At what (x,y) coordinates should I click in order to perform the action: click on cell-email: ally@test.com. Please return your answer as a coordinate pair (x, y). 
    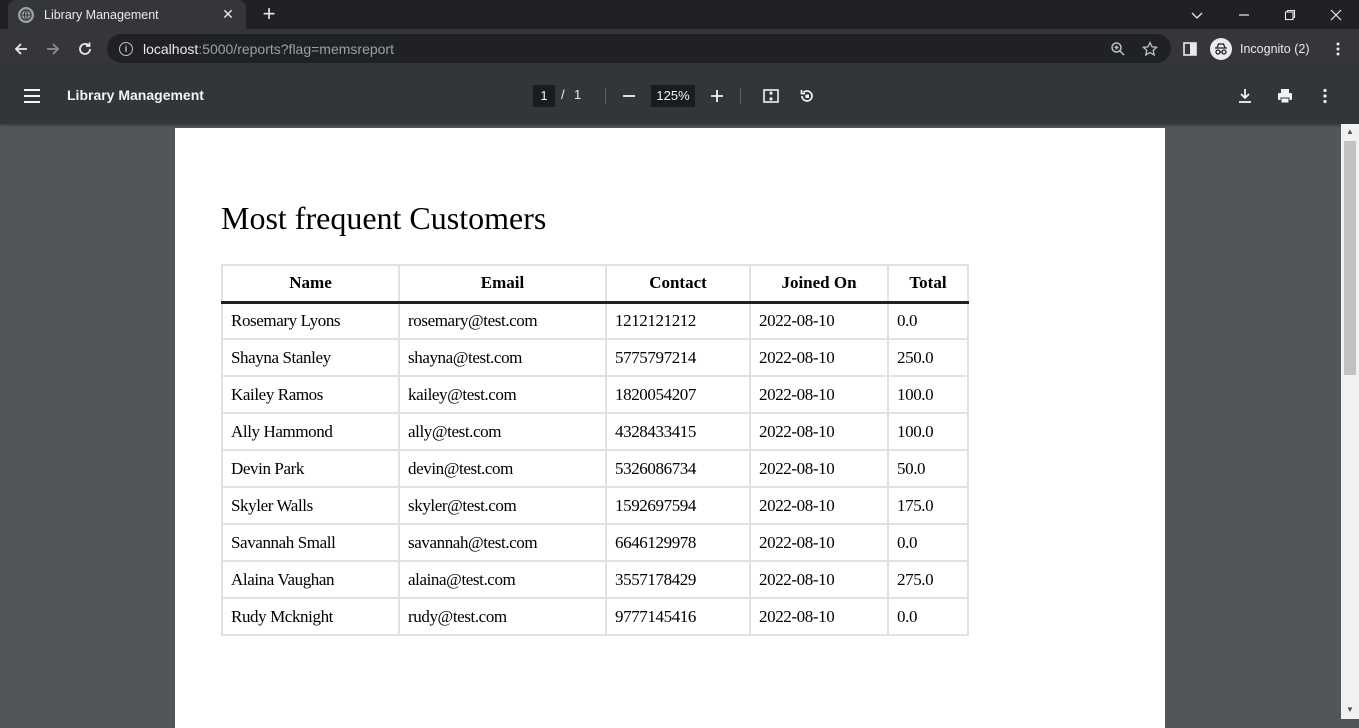
    Looking at the image, I should click on (502, 431).